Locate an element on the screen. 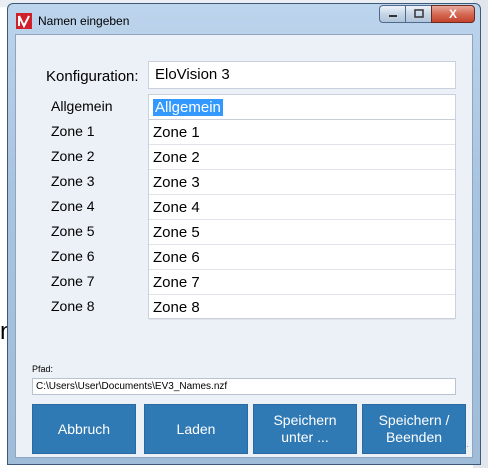  close-button: X is located at coordinates (453, 14).